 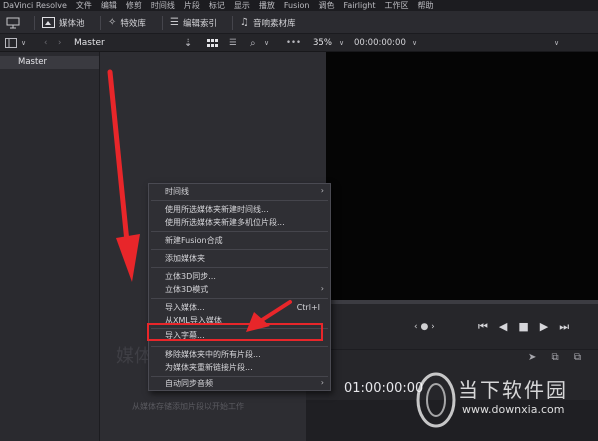 What do you see at coordinates (513, 409) in the screenshot?
I see `watermark-url: www.downxia.com` at bounding box center [513, 409].